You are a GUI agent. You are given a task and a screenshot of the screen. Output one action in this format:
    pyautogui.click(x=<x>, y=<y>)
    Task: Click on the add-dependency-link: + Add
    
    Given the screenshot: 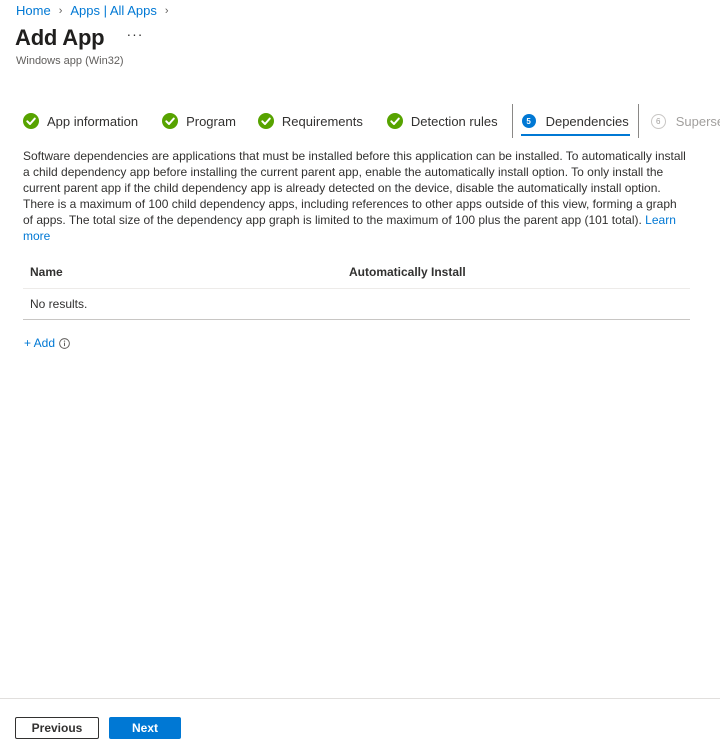 What is the action you would take?
    pyautogui.click(x=47, y=343)
    